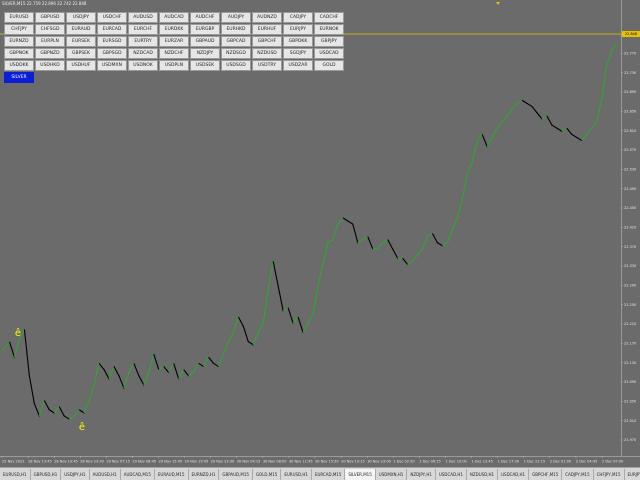 This screenshot has width=640, height=480. What do you see at coordinates (329, 65) in the screenshot?
I see `symbol-button-gold: GOLD` at bounding box center [329, 65].